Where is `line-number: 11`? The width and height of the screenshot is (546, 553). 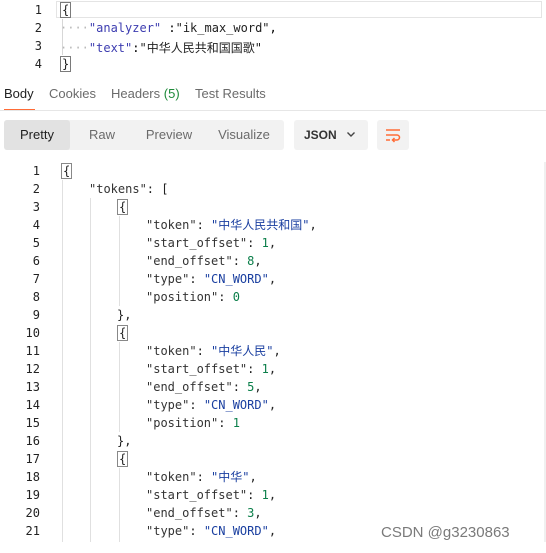
line-number: 11 is located at coordinates (32, 351).